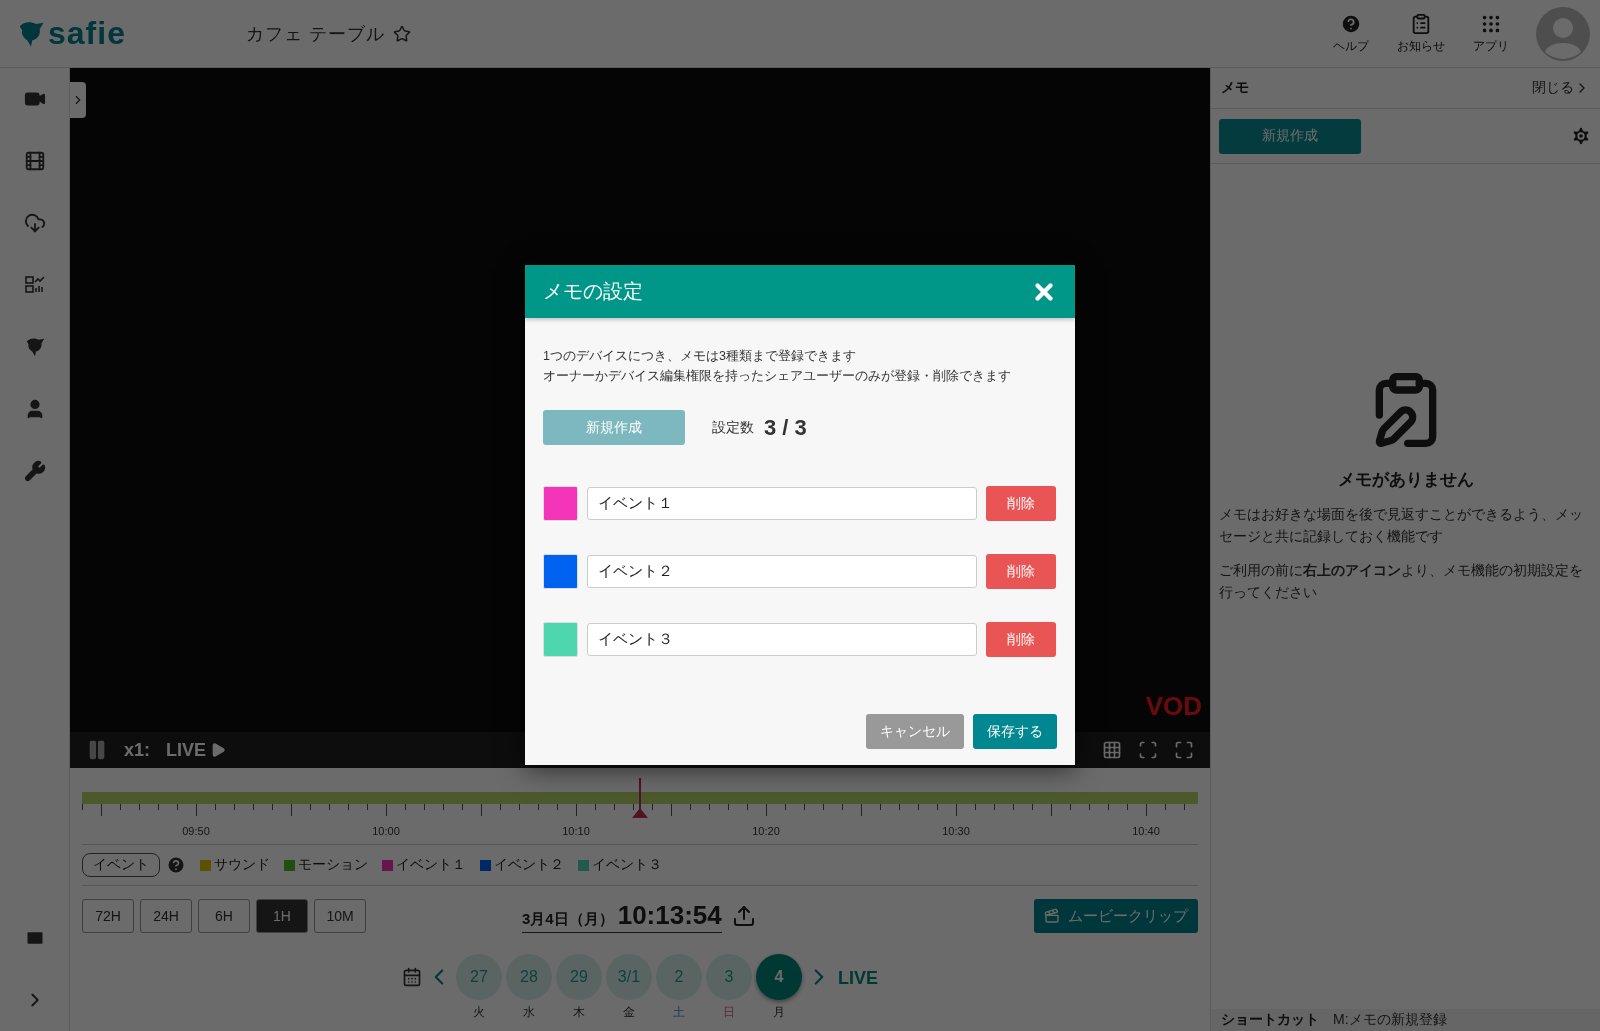 The image size is (1600, 1031). Describe the element at coordinates (915, 731) in the screenshot. I see `cancel-button: キャンセル` at that location.